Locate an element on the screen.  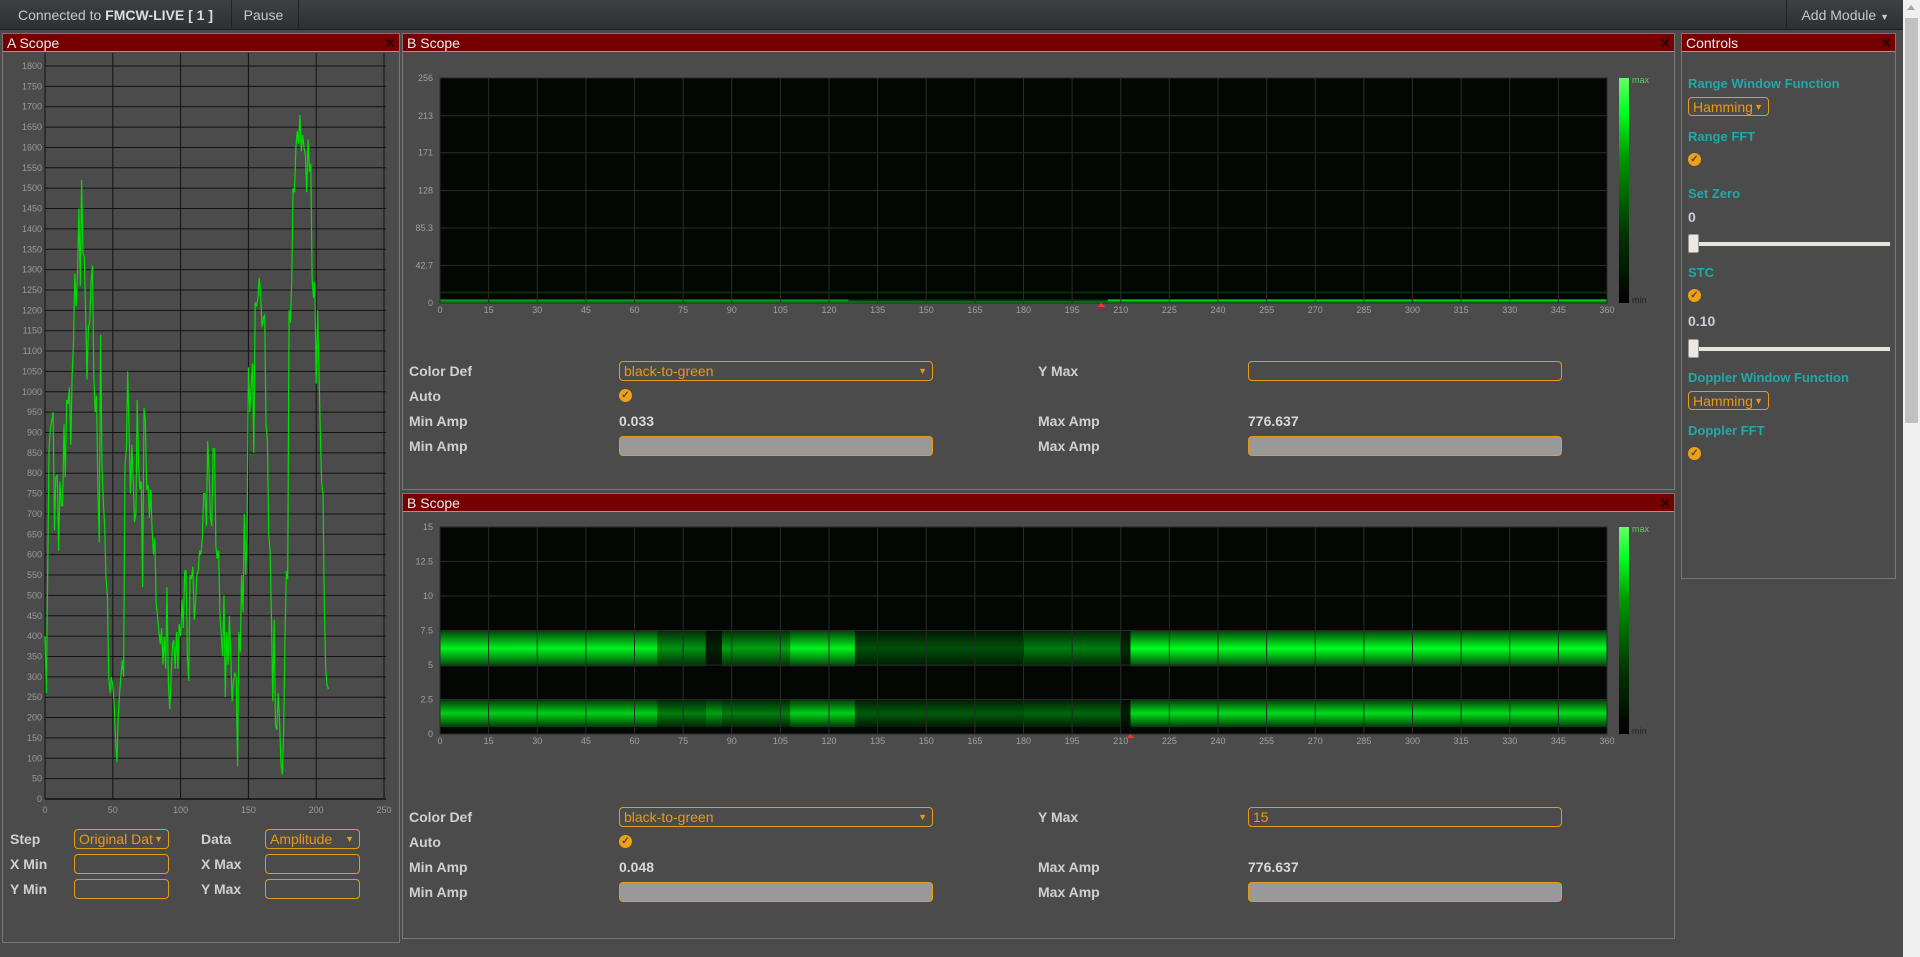
y-tick-label: 1550 is located at coordinates (32, 168).